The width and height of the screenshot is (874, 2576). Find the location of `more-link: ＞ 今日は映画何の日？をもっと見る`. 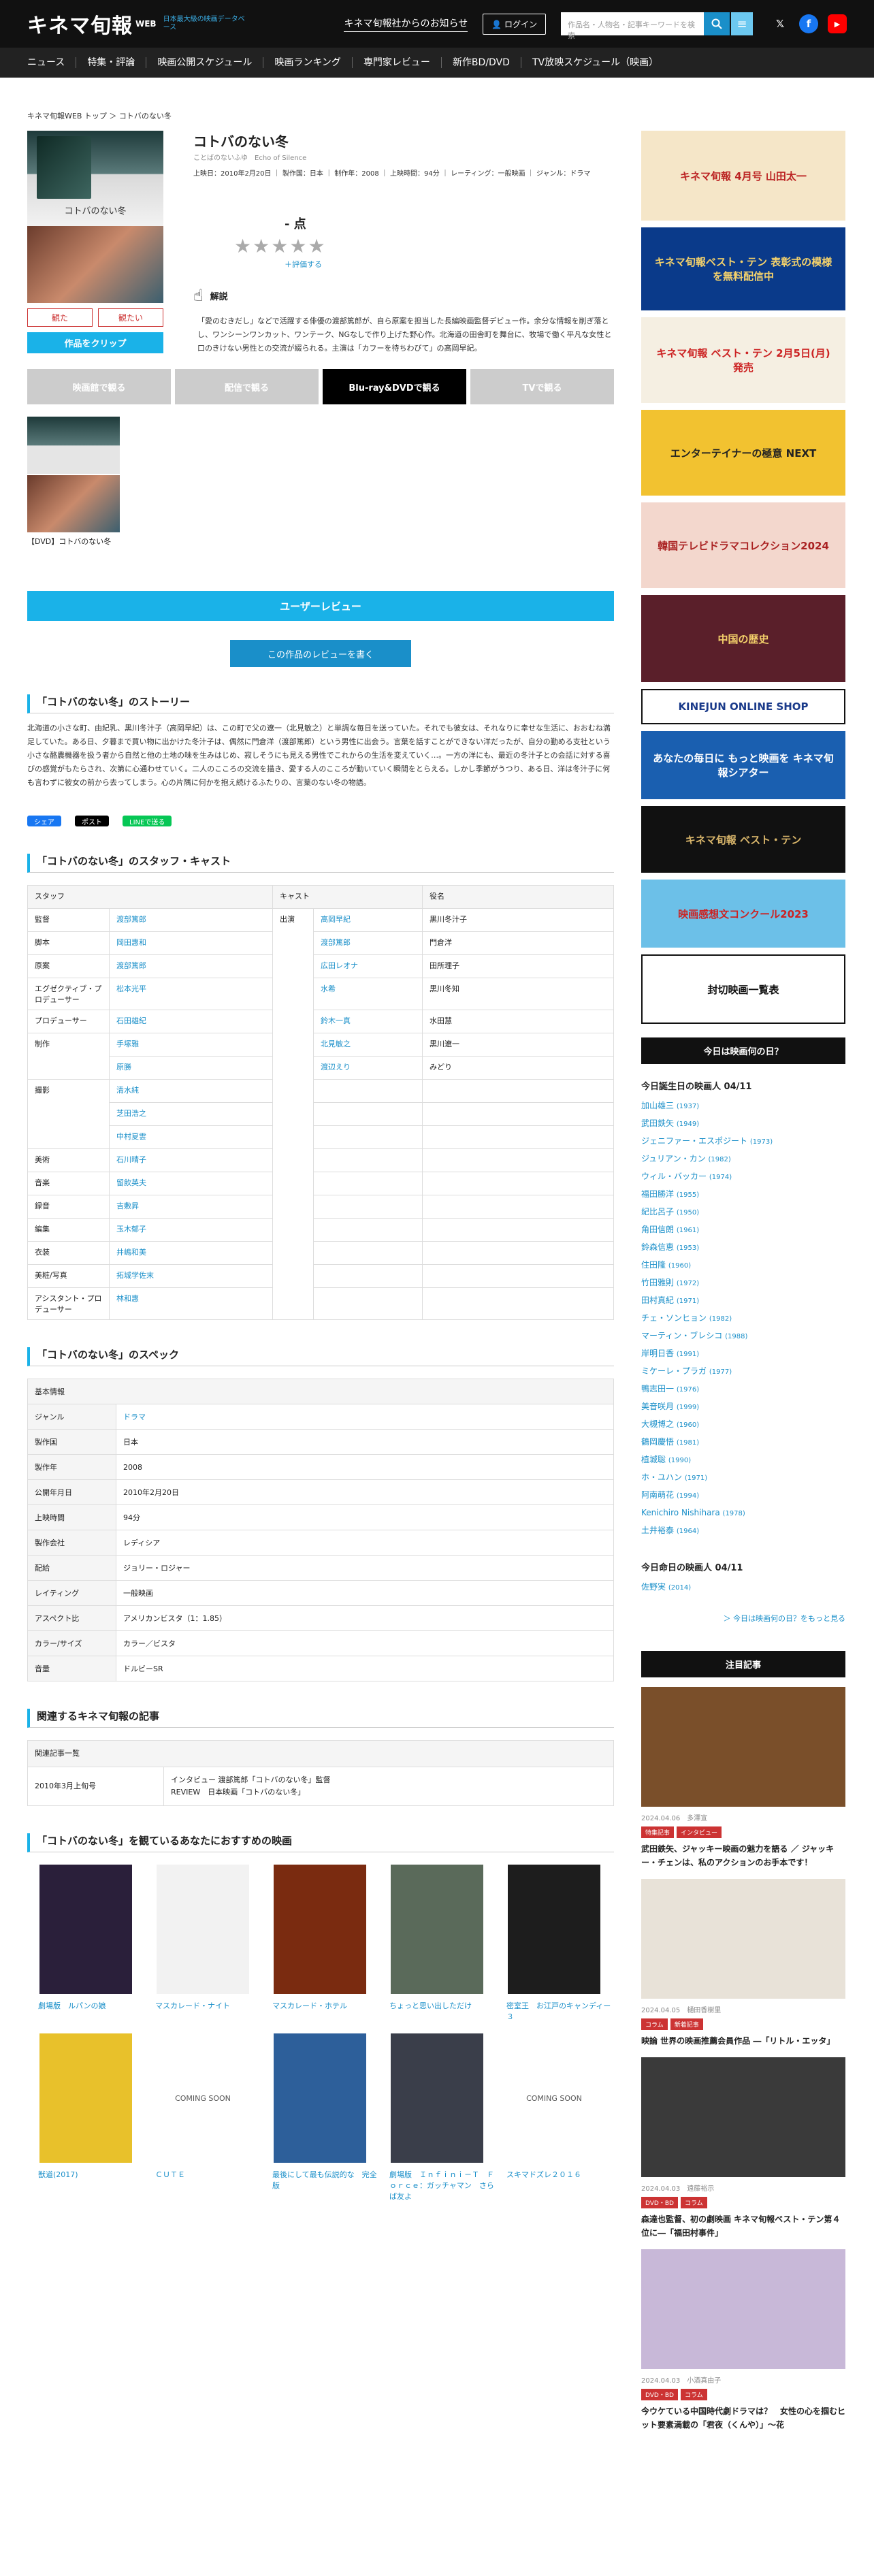

more-link: ＞ 今日は映画何の日？をもっと見る is located at coordinates (743, 1619).